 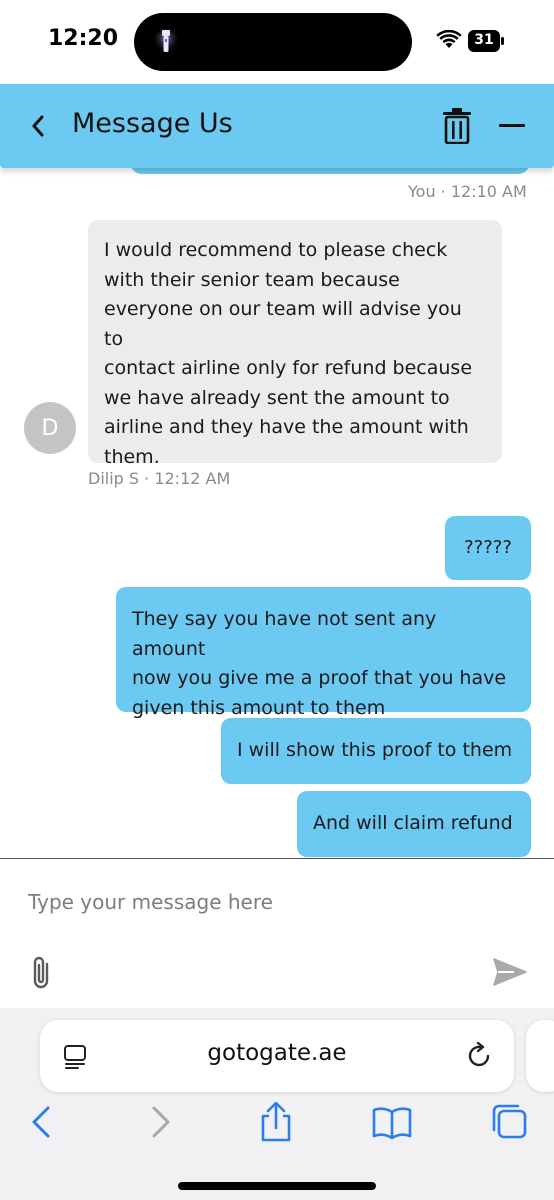 What do you see at coordinates (273, 42) in the screenshot?
I see `dynamic-island` at bounding box center [273, 42].